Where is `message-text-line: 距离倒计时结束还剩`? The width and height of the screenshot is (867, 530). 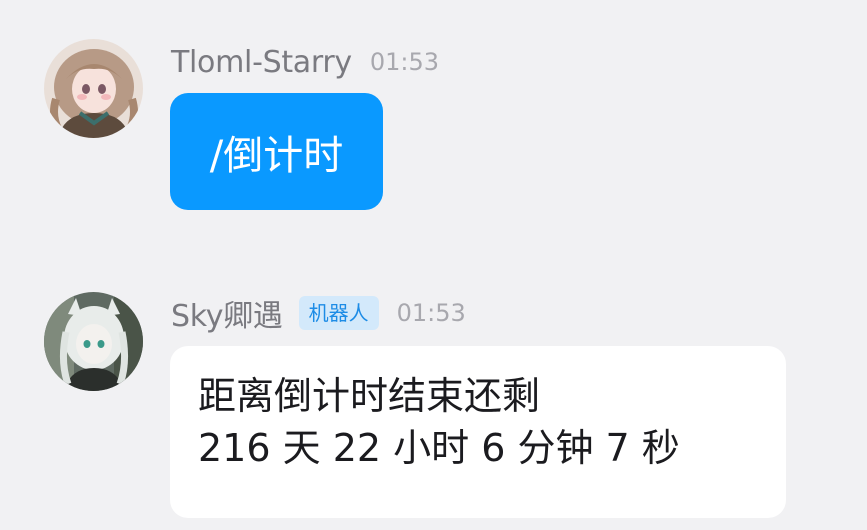 message-text-line: 距离倒计时结束还剩 is located at coordinates (369, 396).